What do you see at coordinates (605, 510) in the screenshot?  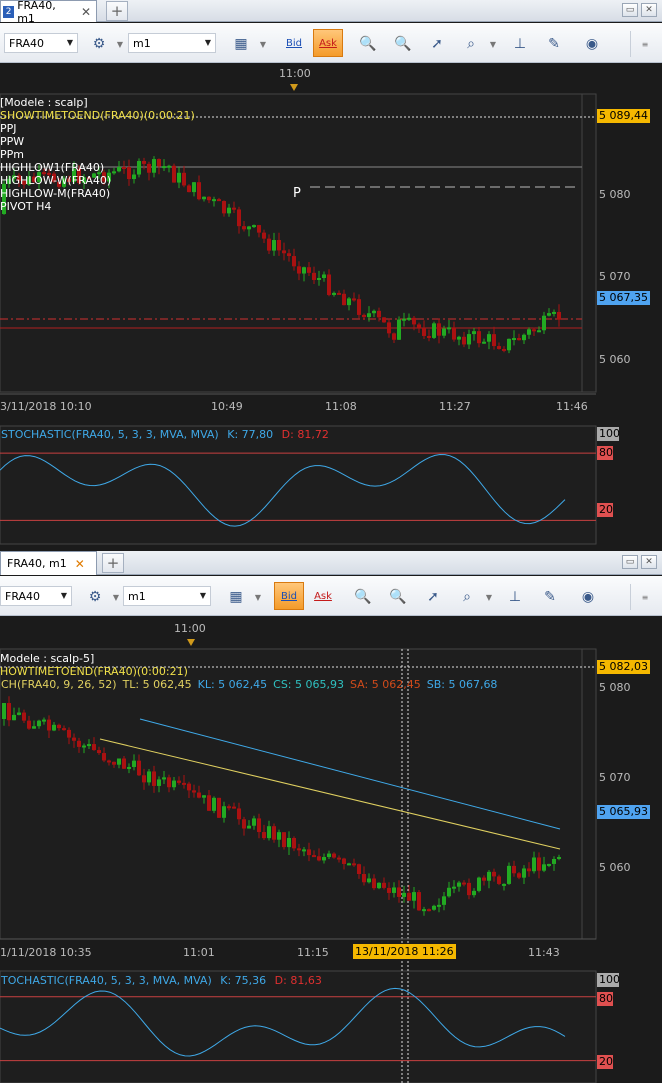 I see `level-20-tag: 20` at bounding box center [605, 510].